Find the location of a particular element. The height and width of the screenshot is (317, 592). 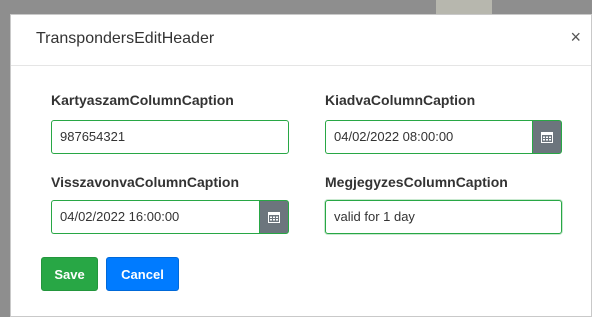

kiadva-date-picker: 04/02/2022 08:00:00 is located at coordinates (443, 137).